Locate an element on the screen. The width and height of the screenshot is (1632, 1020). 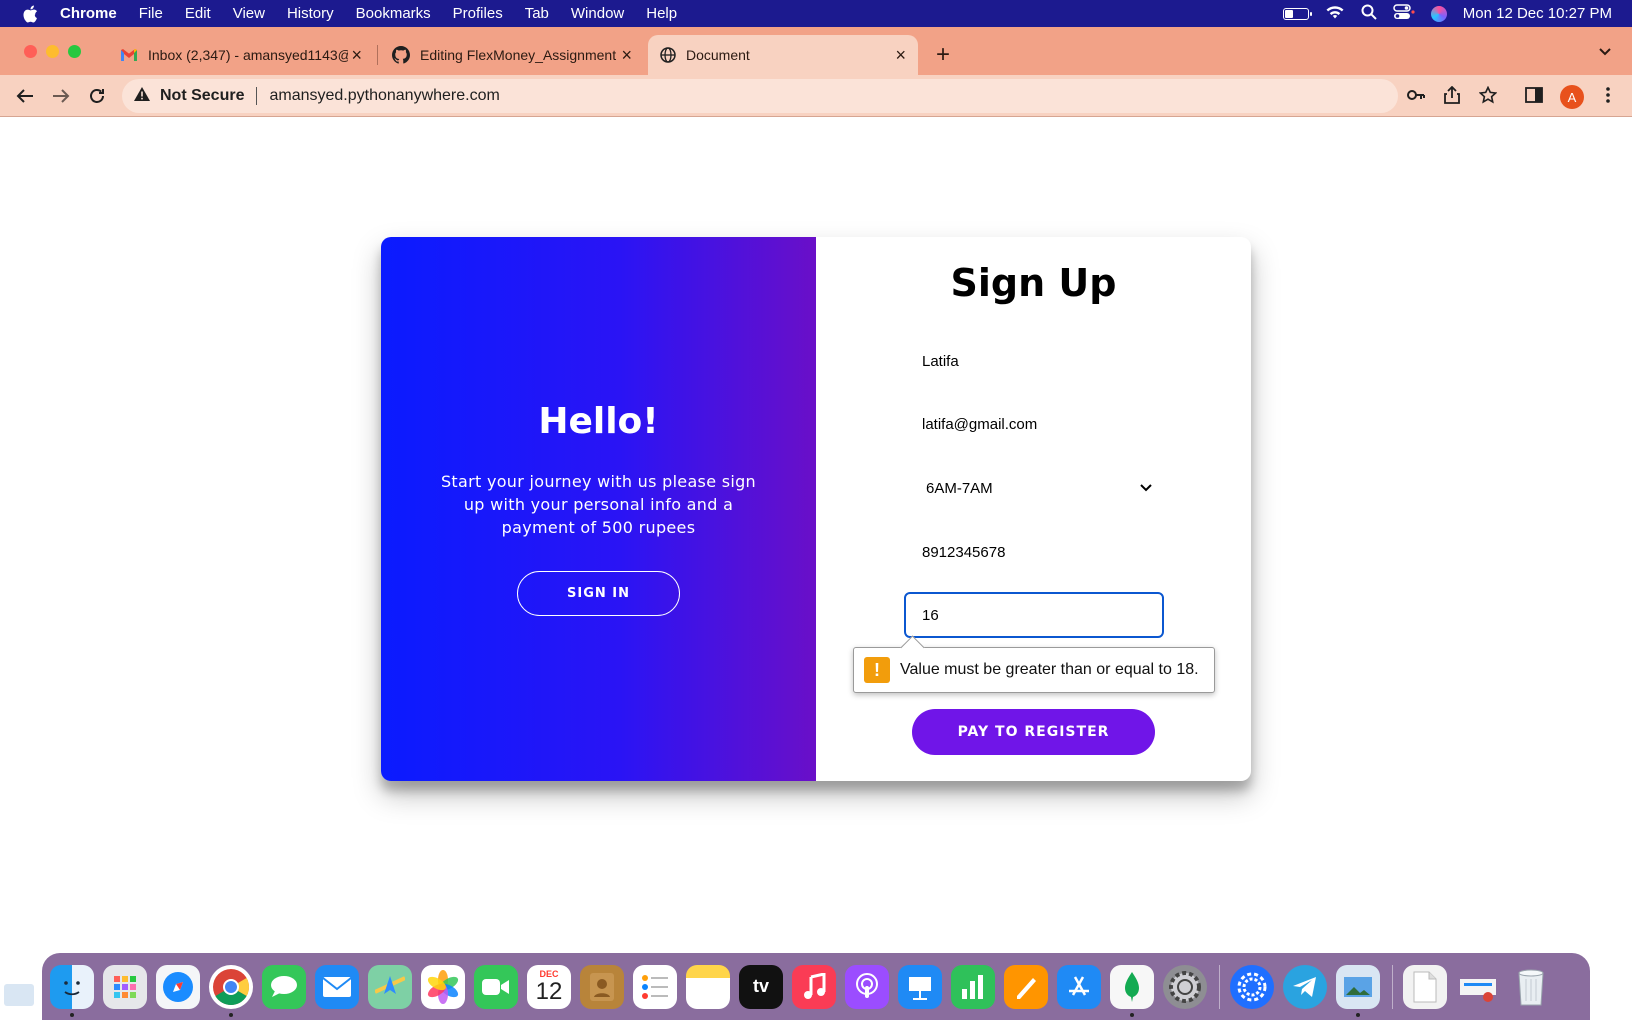
chrome-icon is located at coordinates (231, 990).